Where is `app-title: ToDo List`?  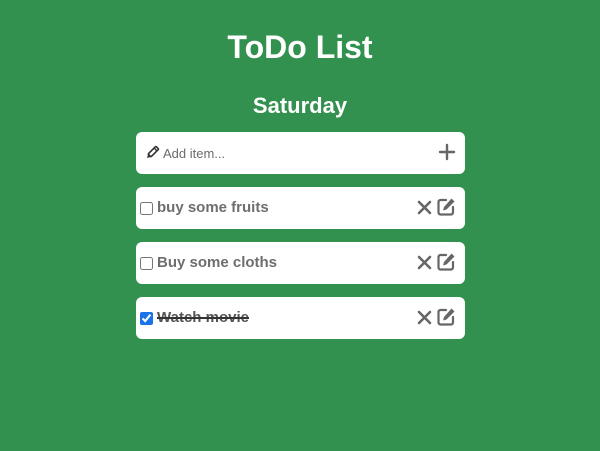
app-title: ToDo List is located at coordinates (300, 47).